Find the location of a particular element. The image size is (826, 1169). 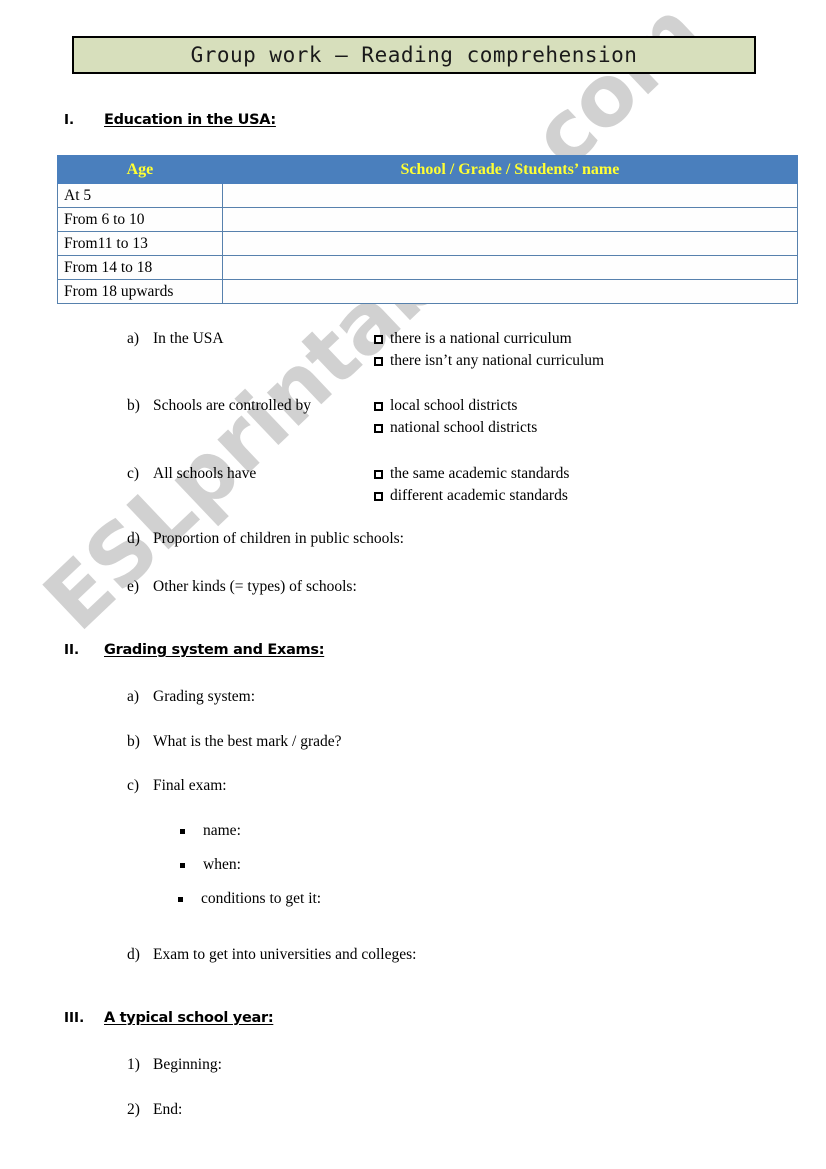

table-header-row: Age School / Grade / Students’ name is located at coordinates (428, 169).